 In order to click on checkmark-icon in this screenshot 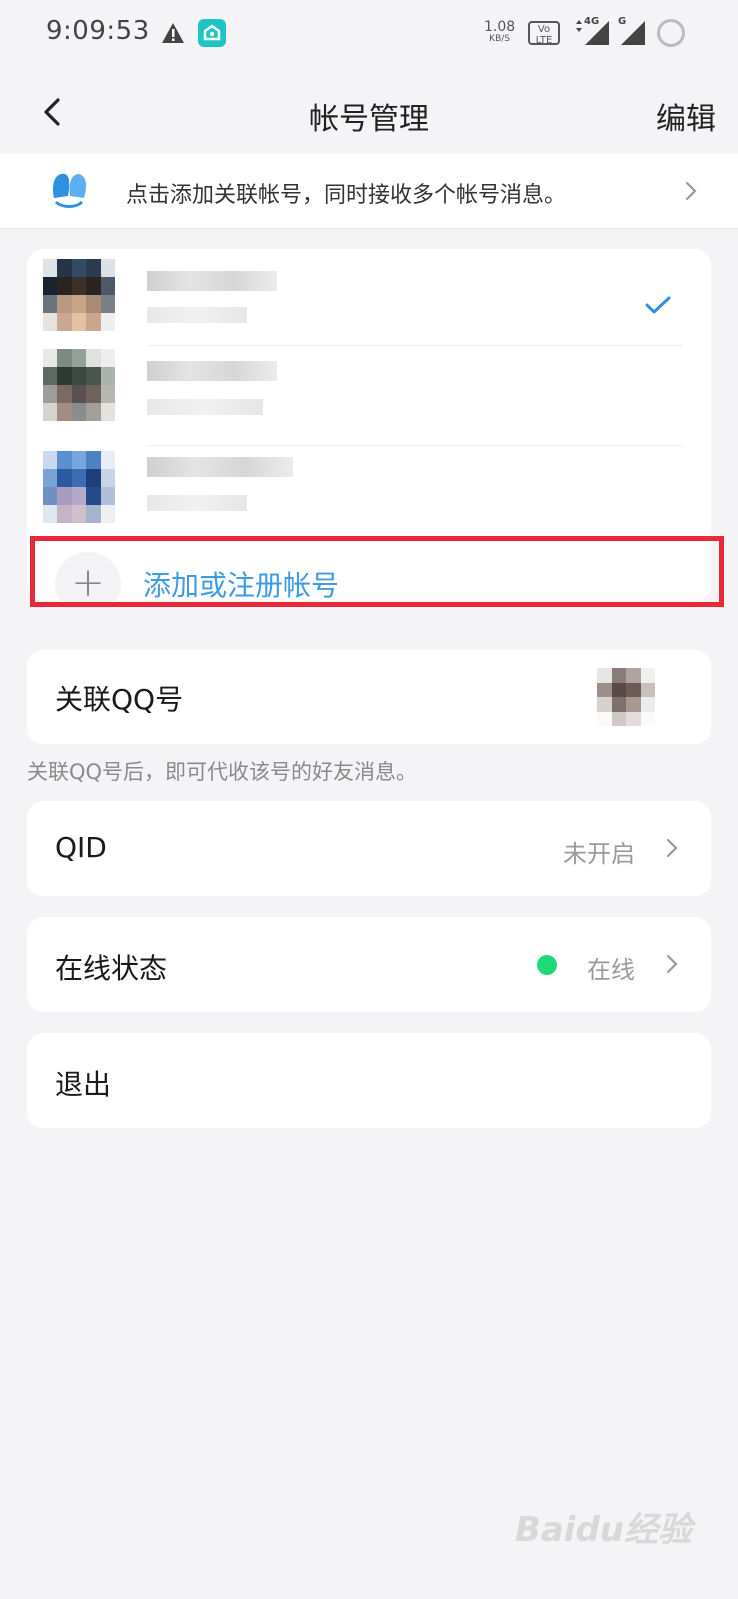, I will do `click(658, 305)`.